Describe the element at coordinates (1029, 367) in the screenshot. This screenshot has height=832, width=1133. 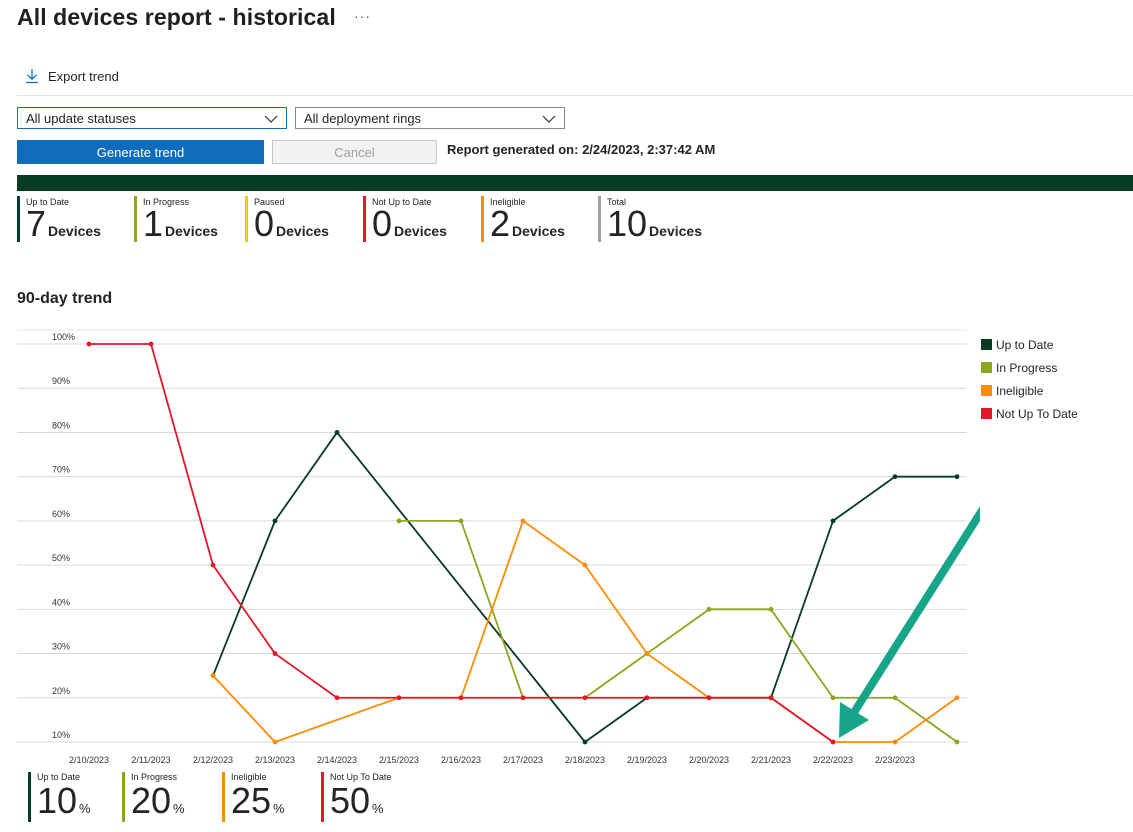
I see `legend-item-in-progress: In Progress` at that location.